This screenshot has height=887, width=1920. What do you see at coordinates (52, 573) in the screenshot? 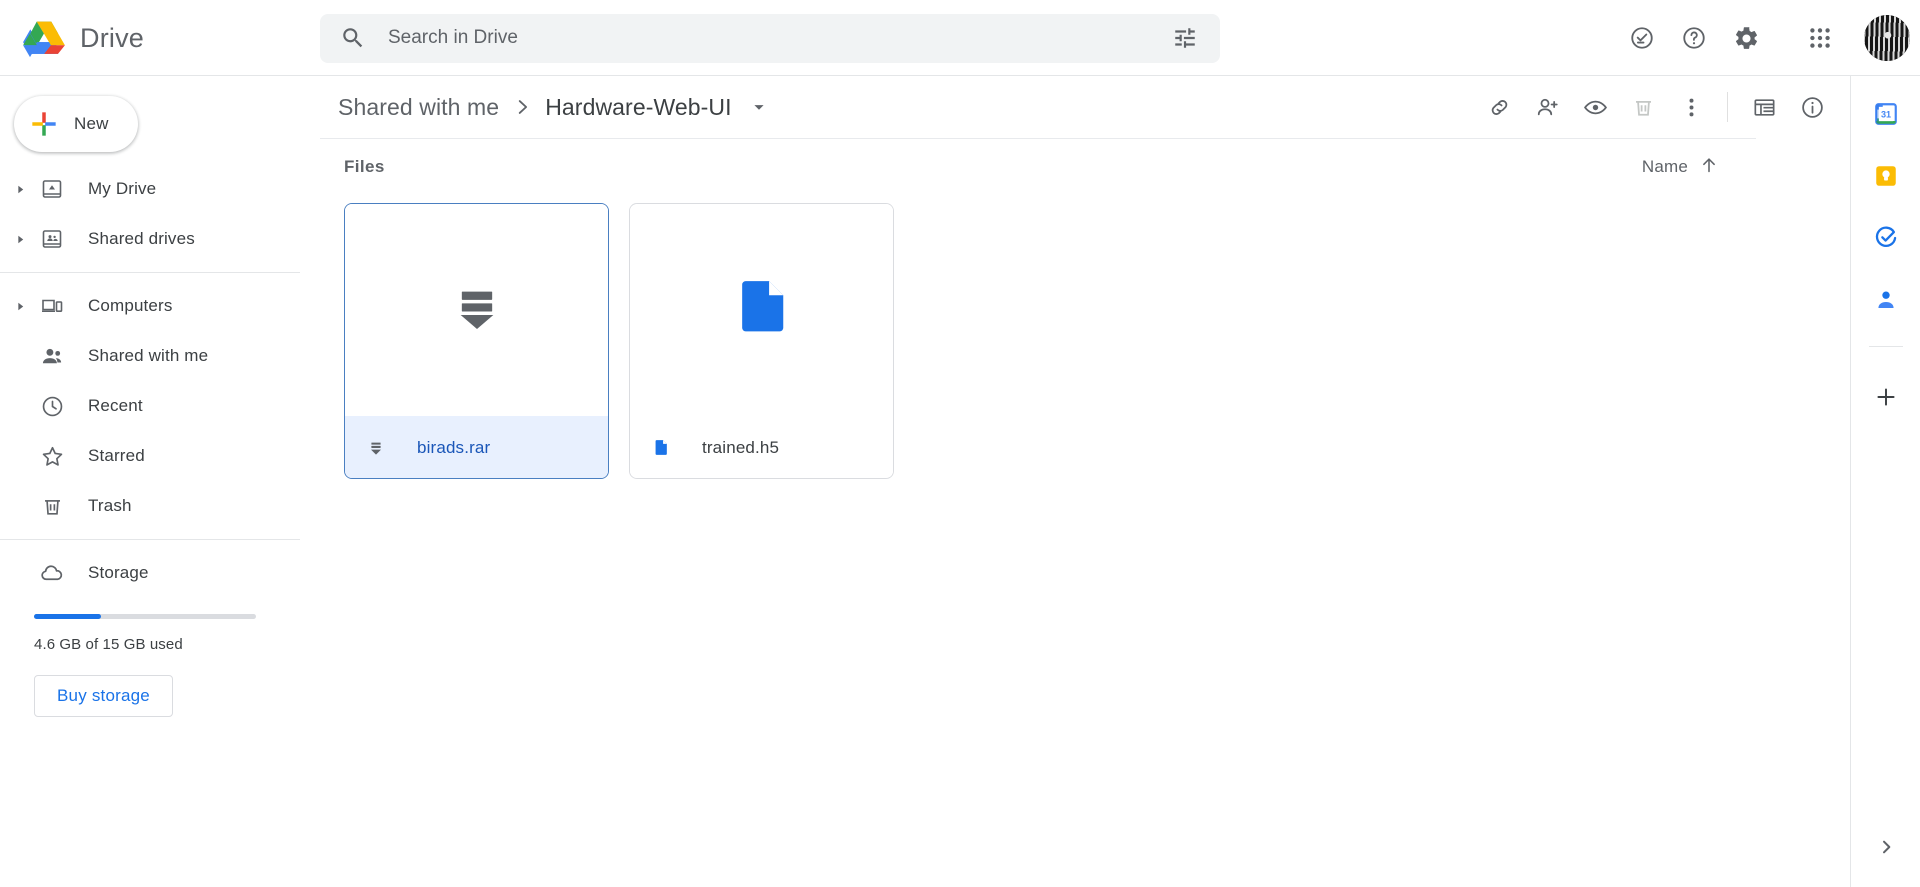
I see `cloud-icon` at bounding box center [52, 573].